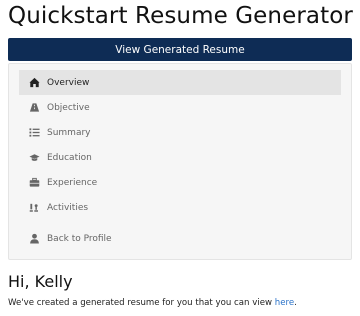 This screenshot has width=360, height=316. Describe the element at coordinates (284, 303) in the screenshot. I see `view-resume-link: here` at that location.